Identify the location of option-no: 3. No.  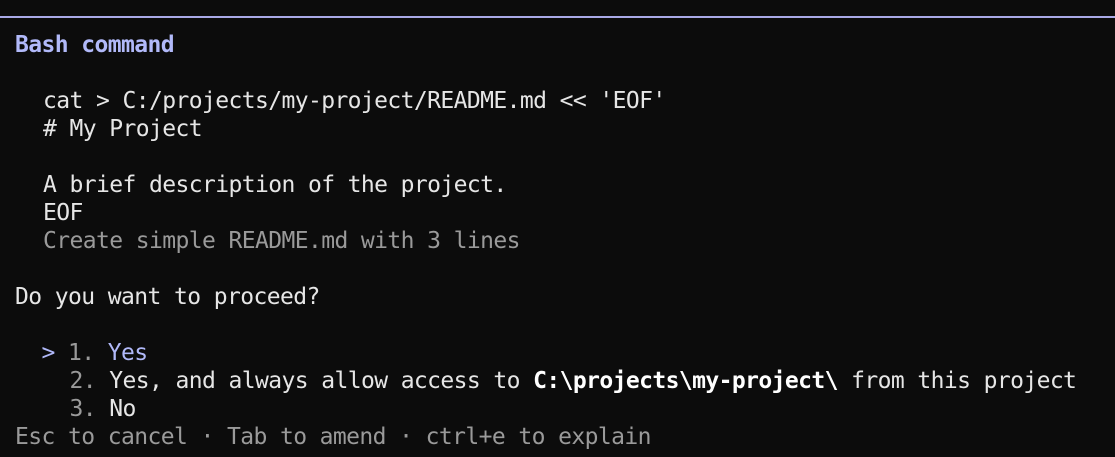
(90, 394).